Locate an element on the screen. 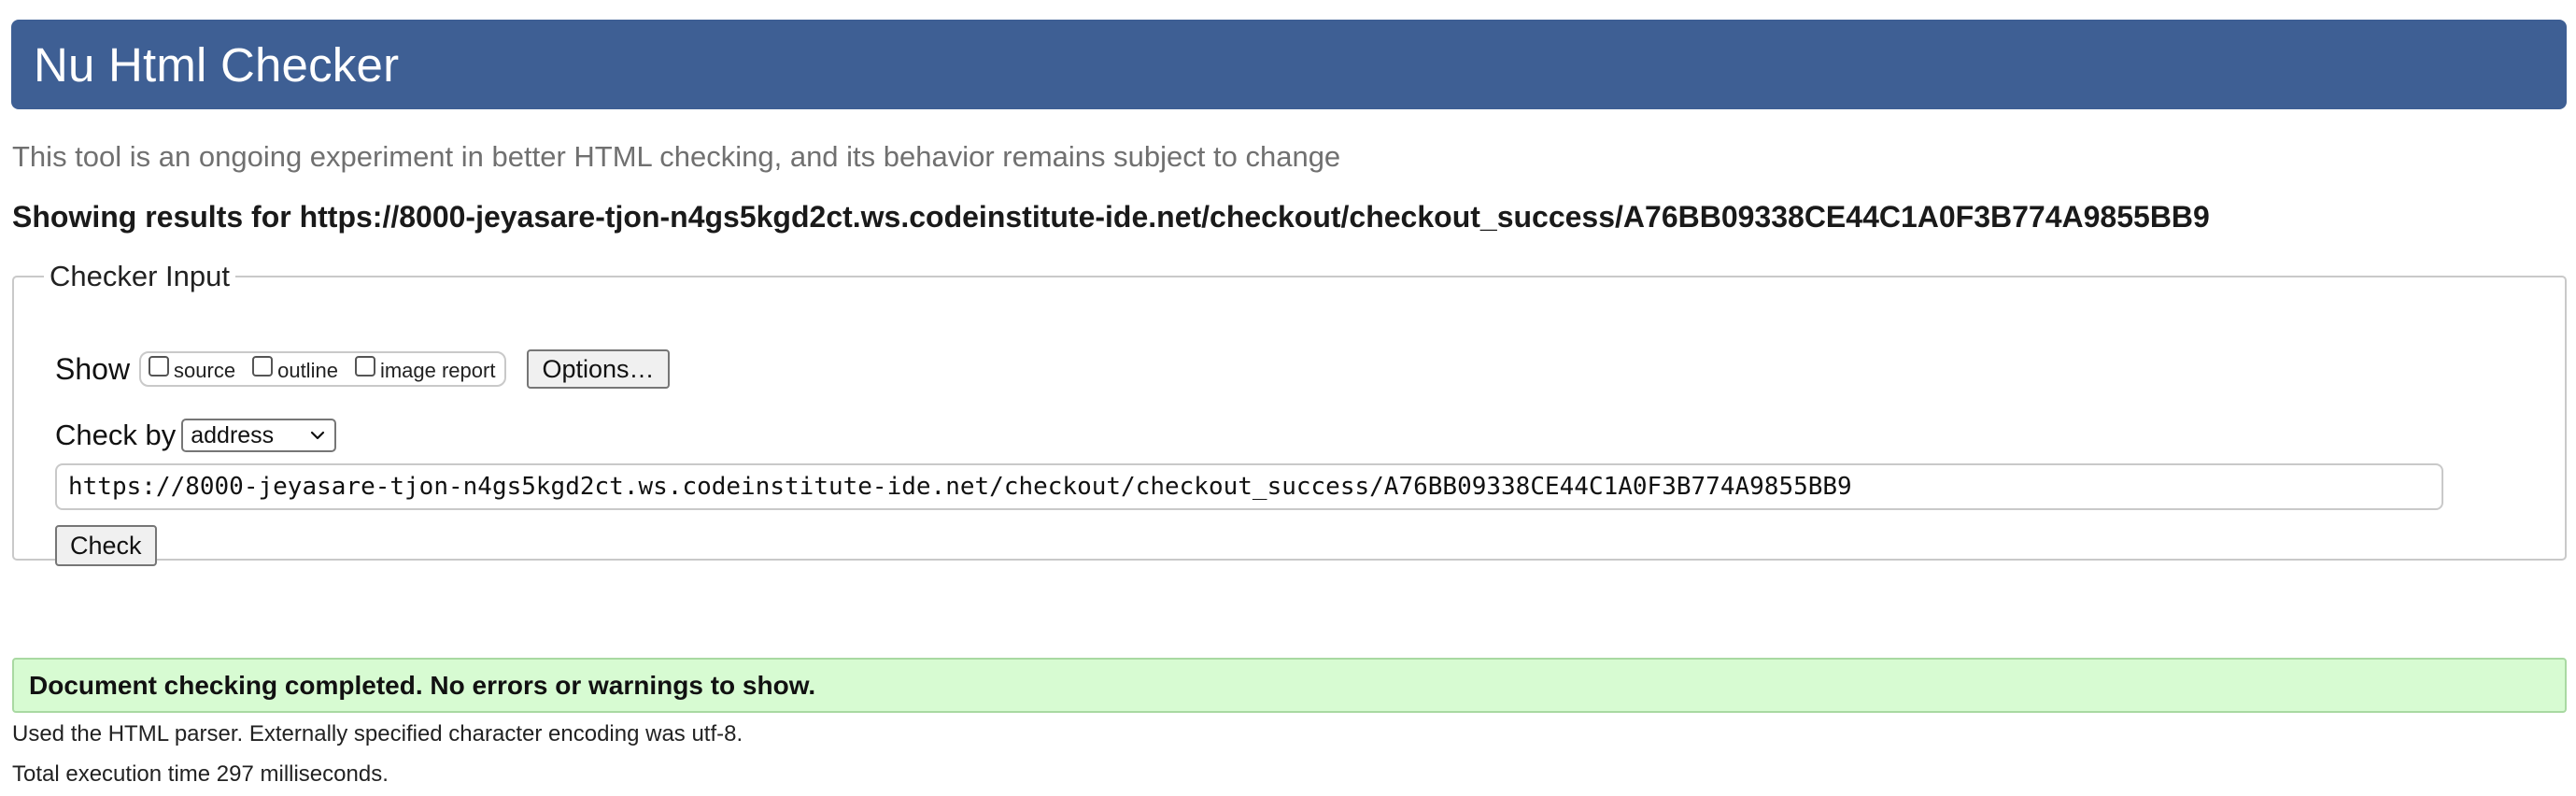 This screenshot has height=796, width=2576. source-checkbox-label: source is located at coordinates (205, 371).